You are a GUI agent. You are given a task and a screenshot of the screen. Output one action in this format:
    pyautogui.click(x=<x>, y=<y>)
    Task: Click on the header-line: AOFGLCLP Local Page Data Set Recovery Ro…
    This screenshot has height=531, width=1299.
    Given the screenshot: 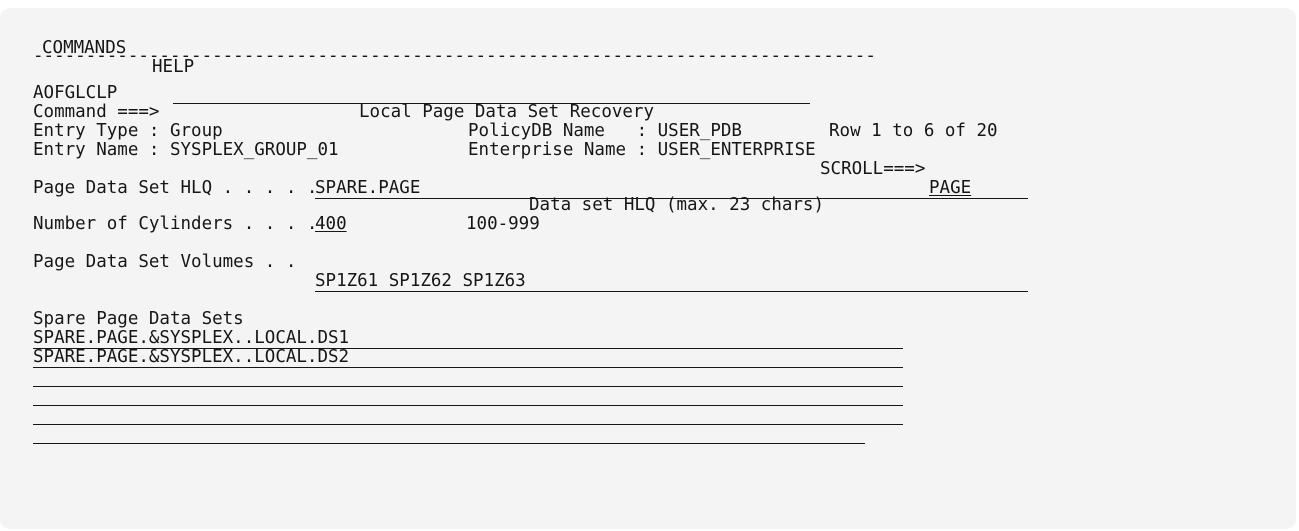 What is the action you would take?
    pyautogui.click(x=533, y=103)
    